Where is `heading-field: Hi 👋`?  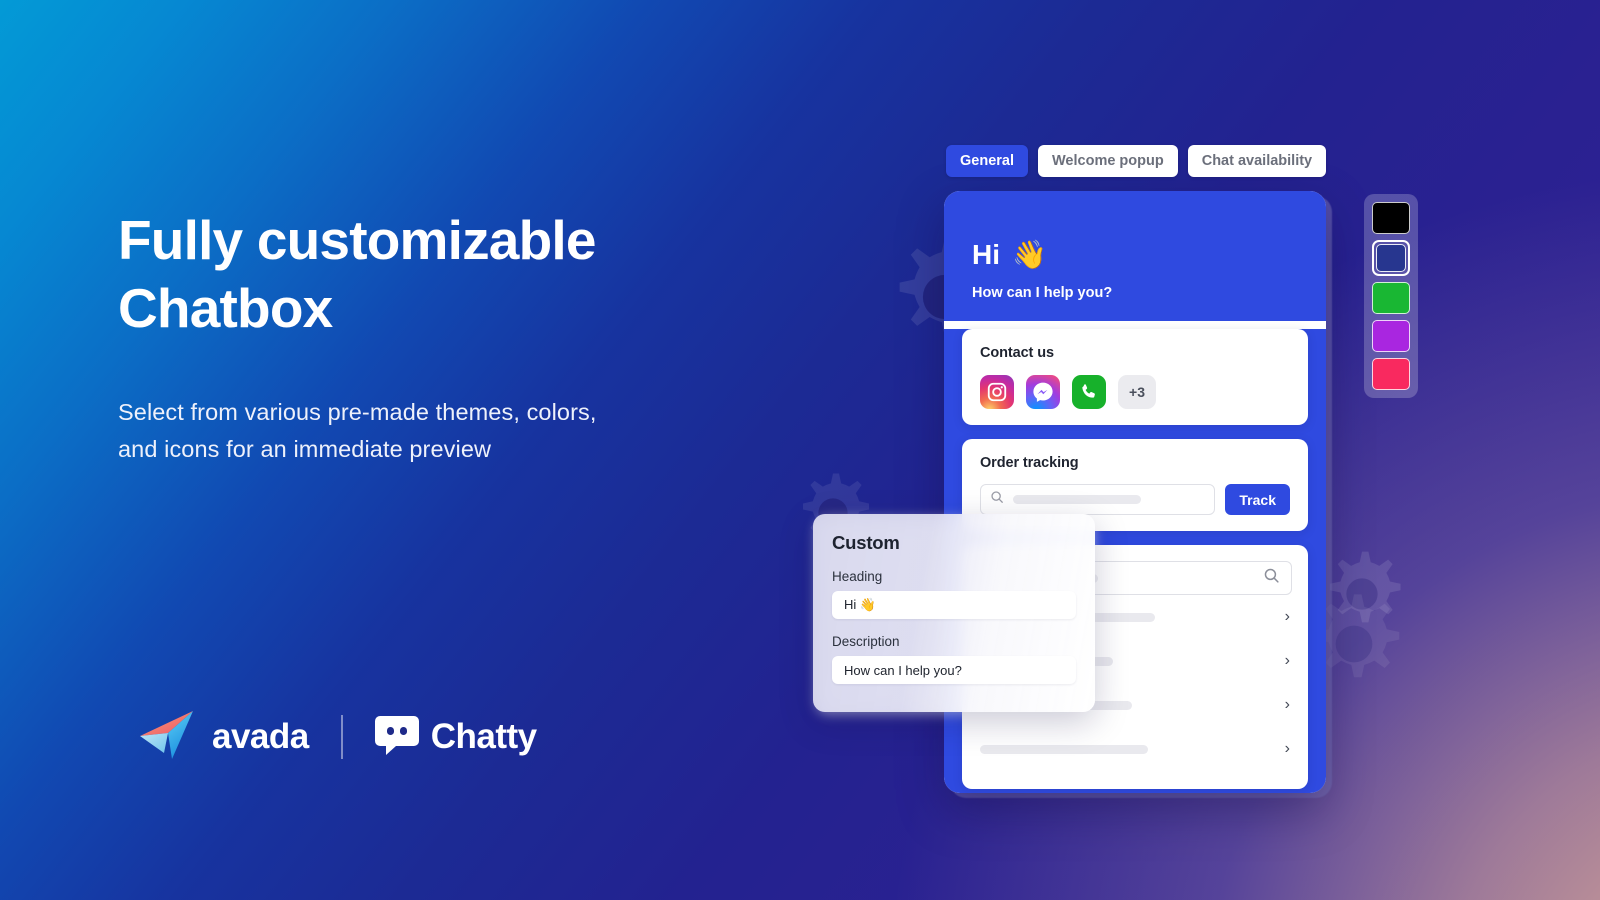
heading-field: Hi 👋 is located at coordinates (954, 605).